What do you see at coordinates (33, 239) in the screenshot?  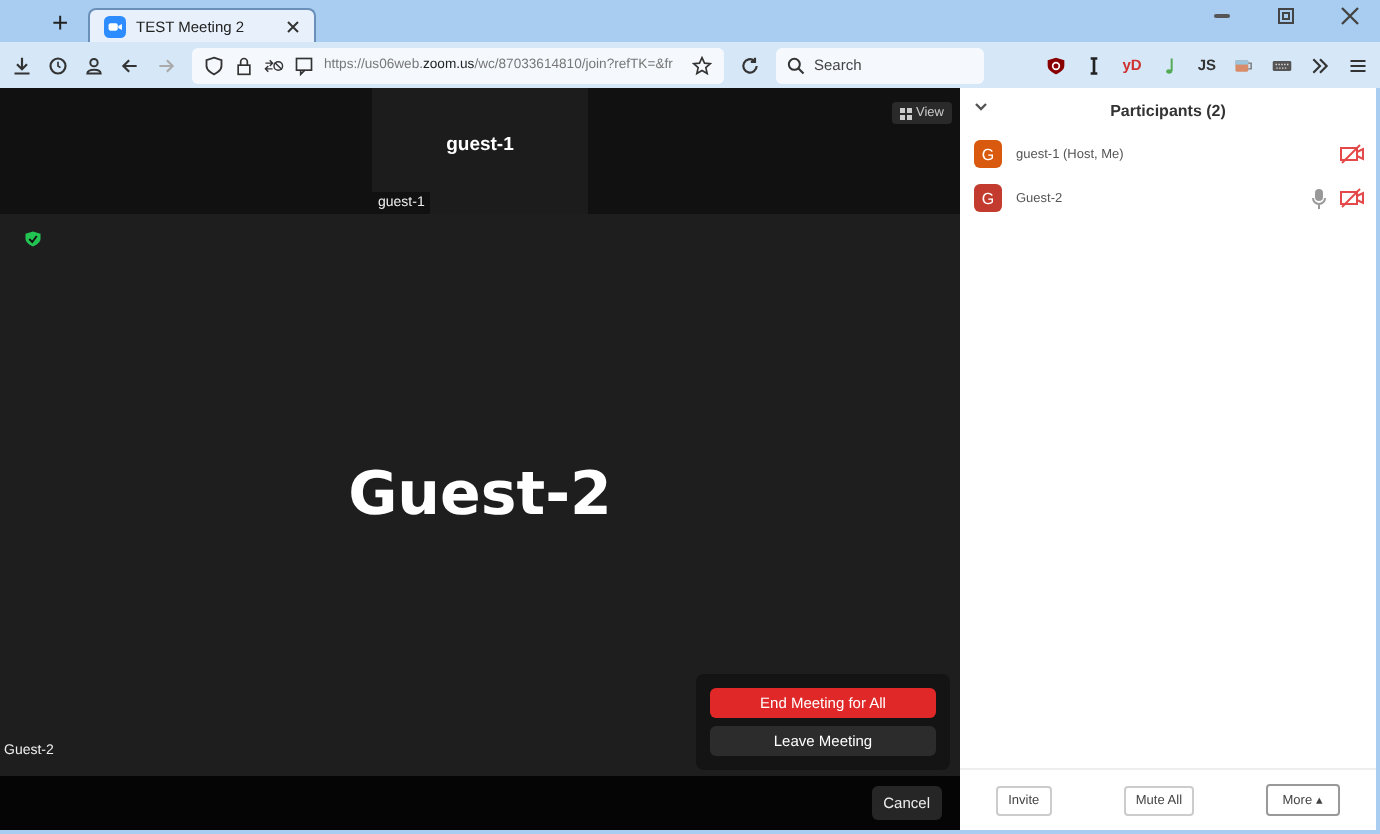 I see `shield-check-icon` at bounding box center [33, 239].